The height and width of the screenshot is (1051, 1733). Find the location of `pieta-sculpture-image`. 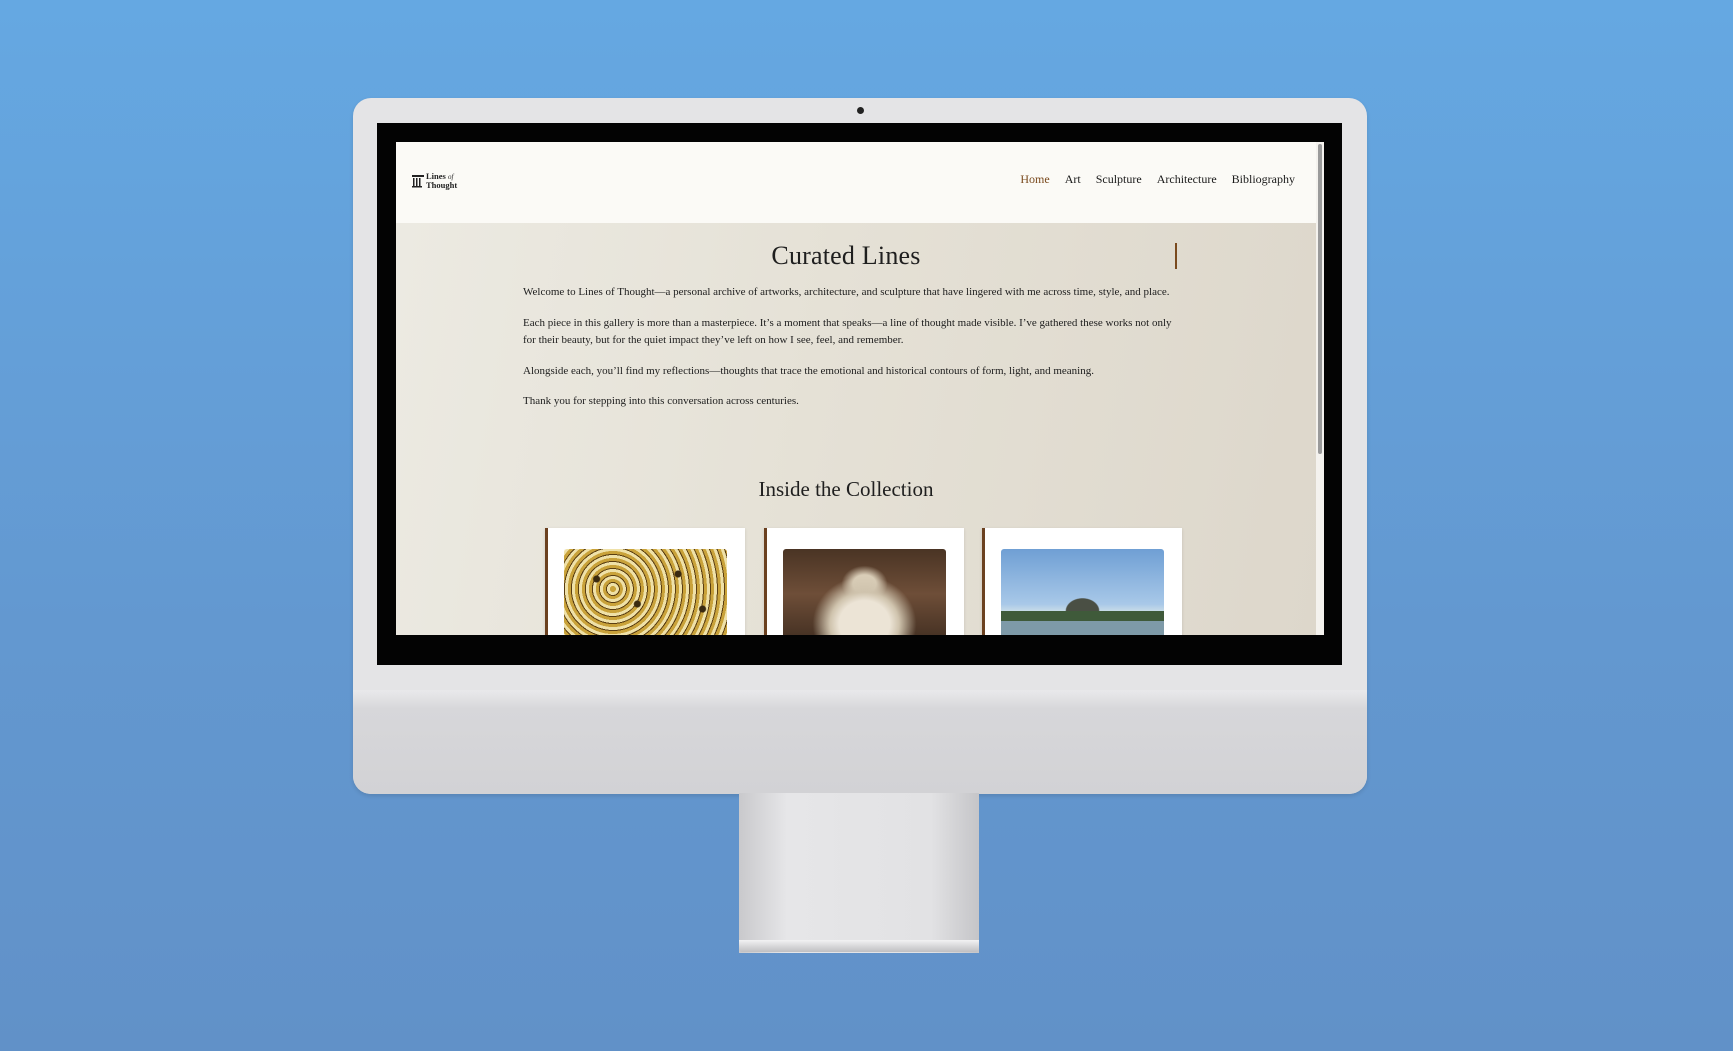

pieta-sculpture-image is located at coordinates (864, 592).